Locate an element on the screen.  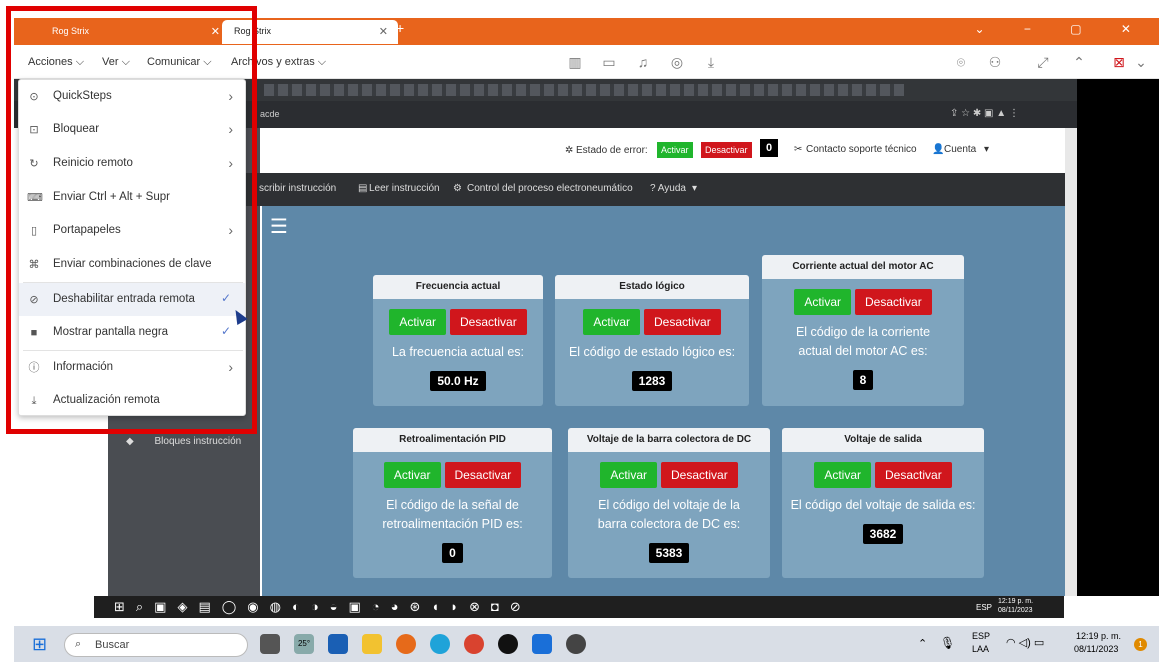
card-value: 5383 is located at coordinates (669, 553).